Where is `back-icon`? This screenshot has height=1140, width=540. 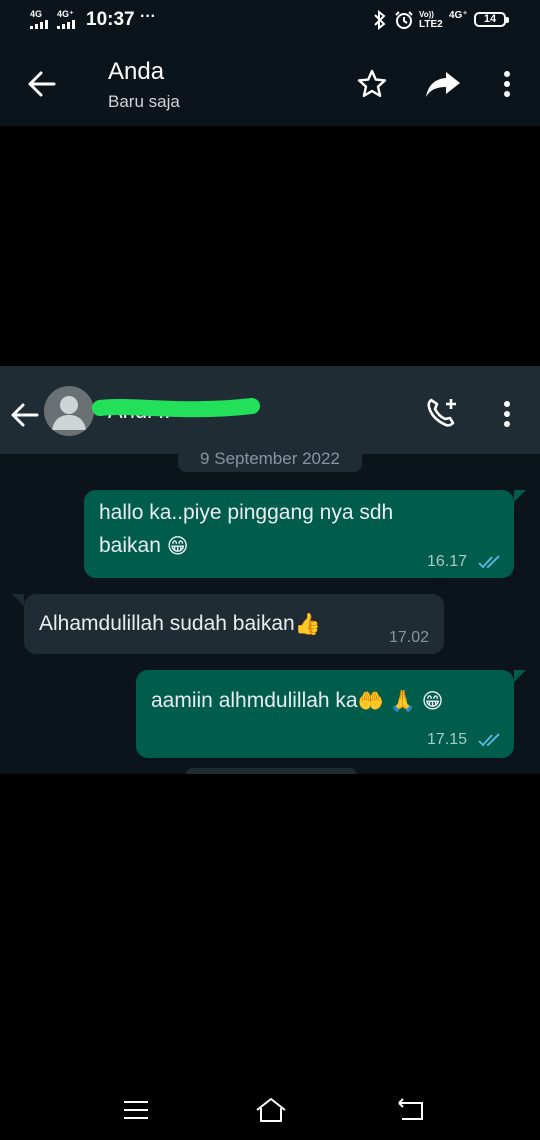 back-icon is located at coordinates (411, 1110).